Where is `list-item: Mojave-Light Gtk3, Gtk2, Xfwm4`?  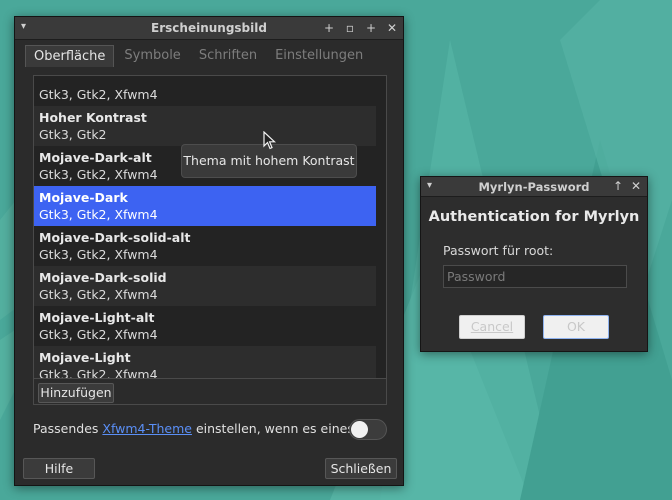 list-item: Mojave-Light Gtk3, Gtk2, Xfwm4 is located at coordinates (205, 362).